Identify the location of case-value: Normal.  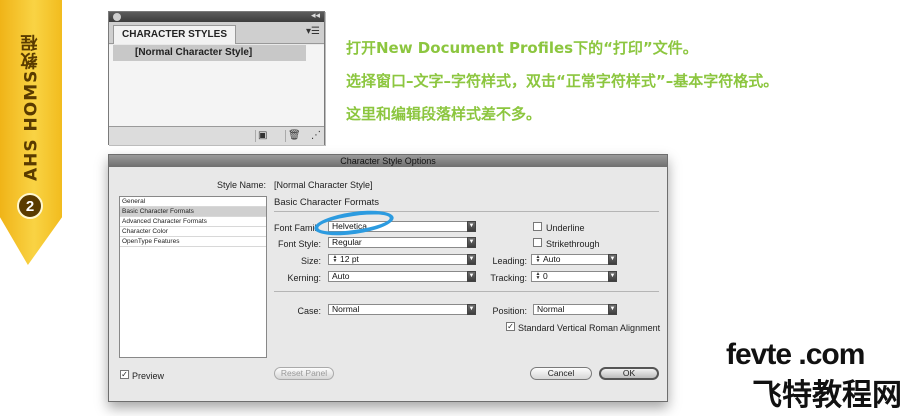
(346, 309).